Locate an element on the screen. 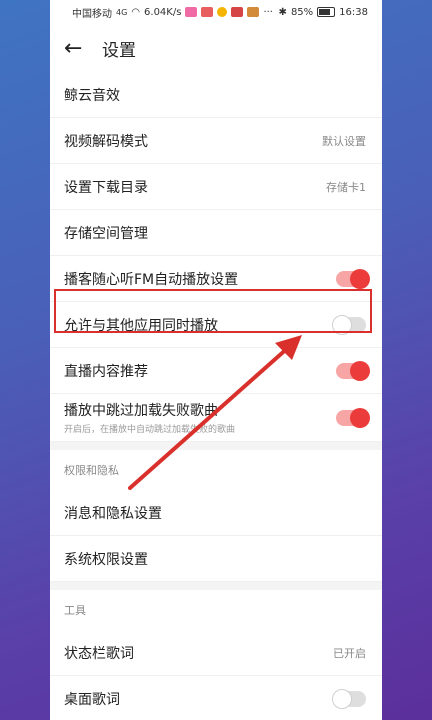  row-value: 已开启 is located at coordinates (349, 653).